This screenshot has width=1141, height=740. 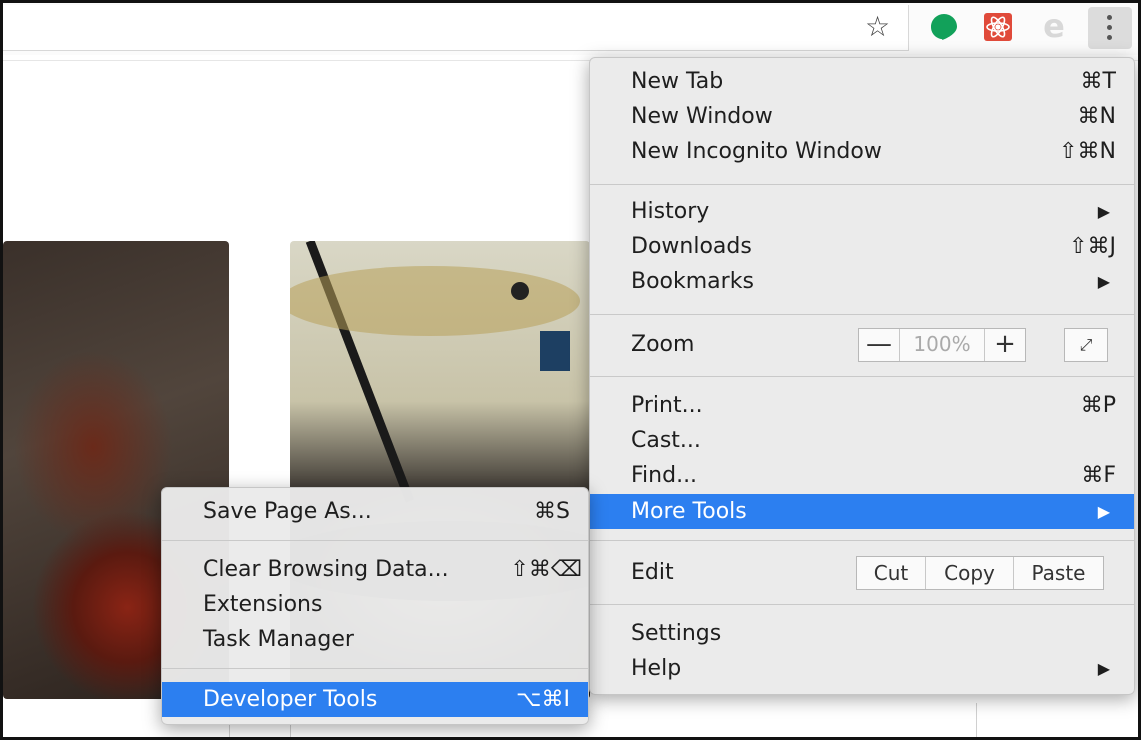 I want to click on zoom-level: 100%, so click(x=942, y=345).